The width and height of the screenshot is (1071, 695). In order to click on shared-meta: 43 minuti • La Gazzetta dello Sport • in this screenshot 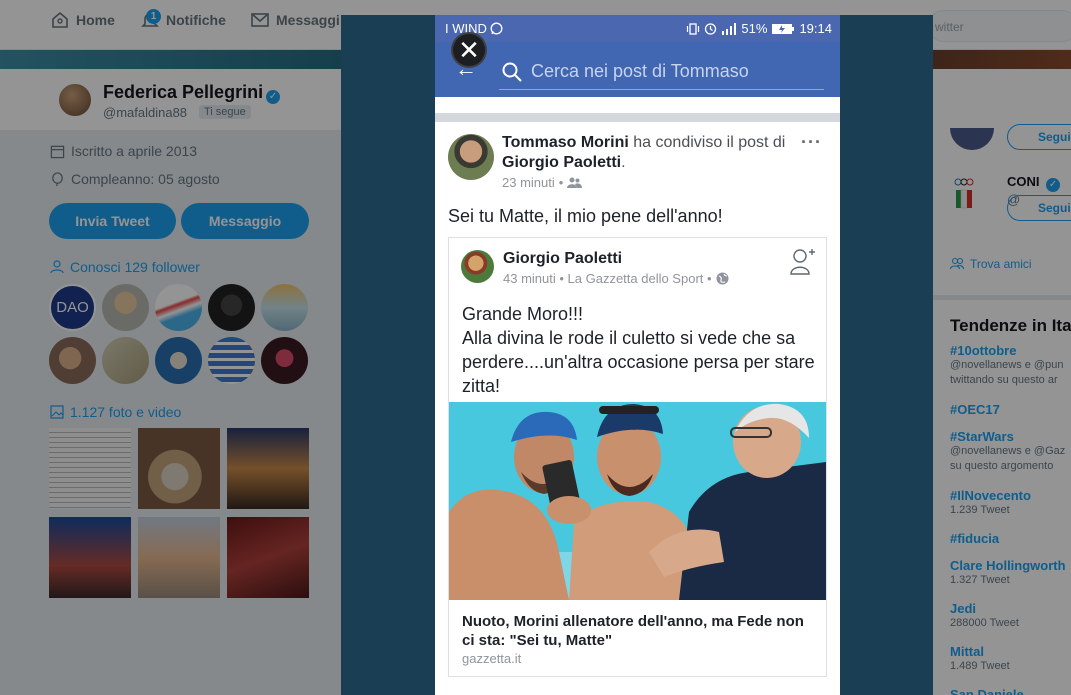, I will do `click(616, 278)`.